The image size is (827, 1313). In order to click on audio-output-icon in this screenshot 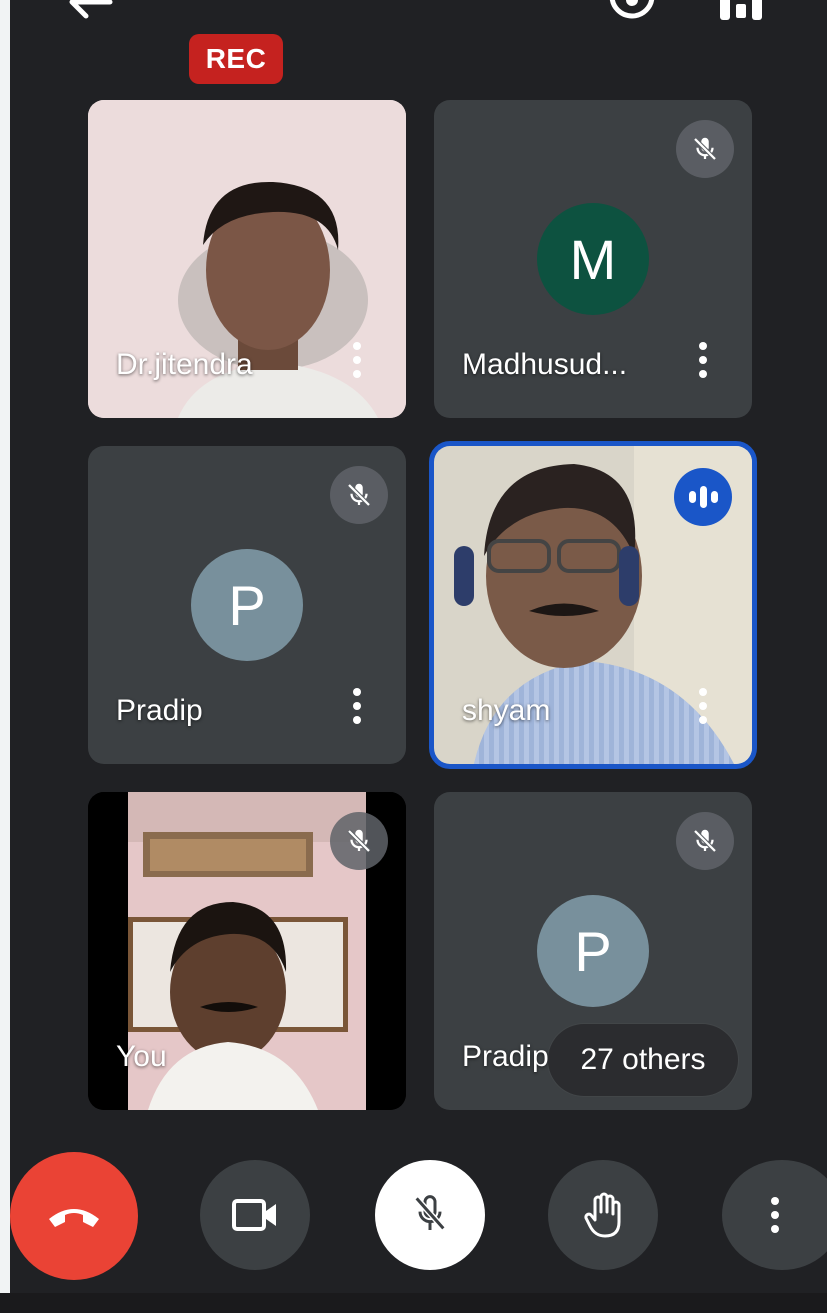, I will do `click(741, 15)`.